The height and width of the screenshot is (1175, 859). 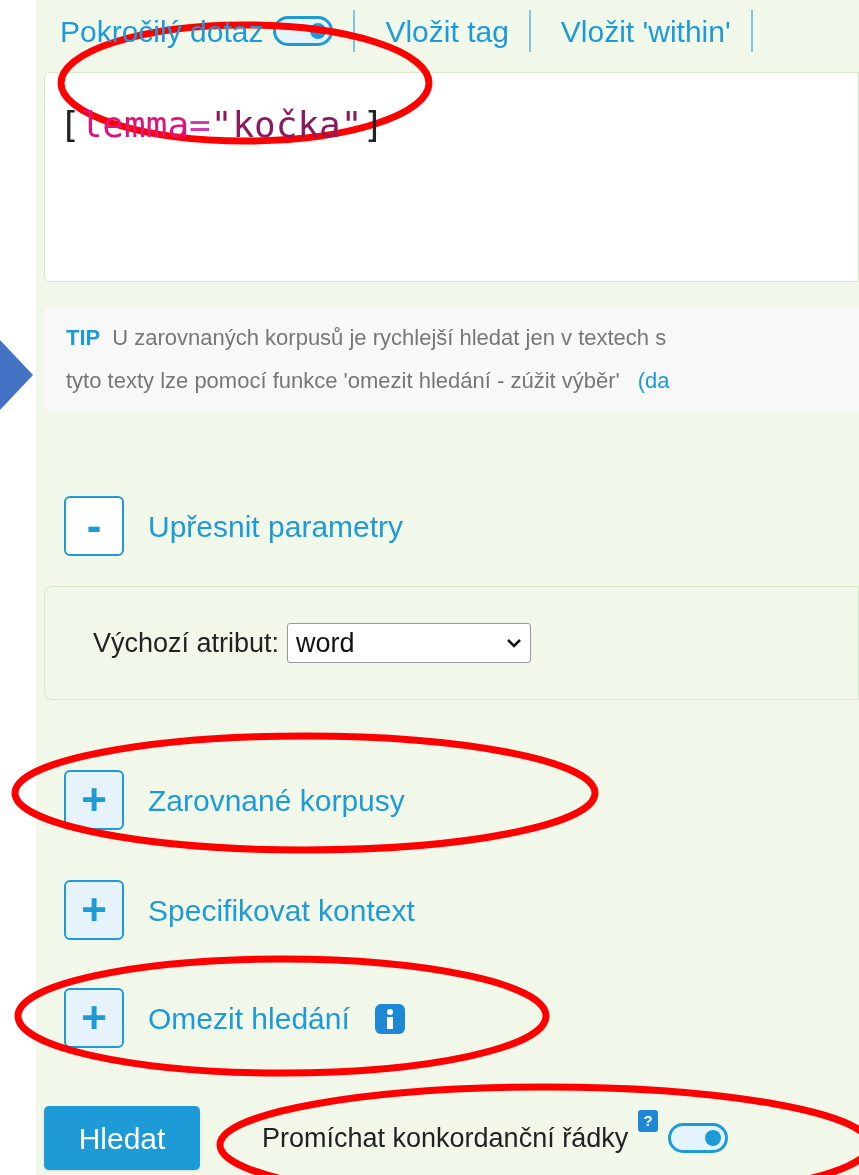 What do you see at coordinates (343, 381) in the screenshot?
I see `tip-text: tyto texty lze pomocí funkce 'omezit hledání - zúžit výběr'` at bounding box center [343, 381].